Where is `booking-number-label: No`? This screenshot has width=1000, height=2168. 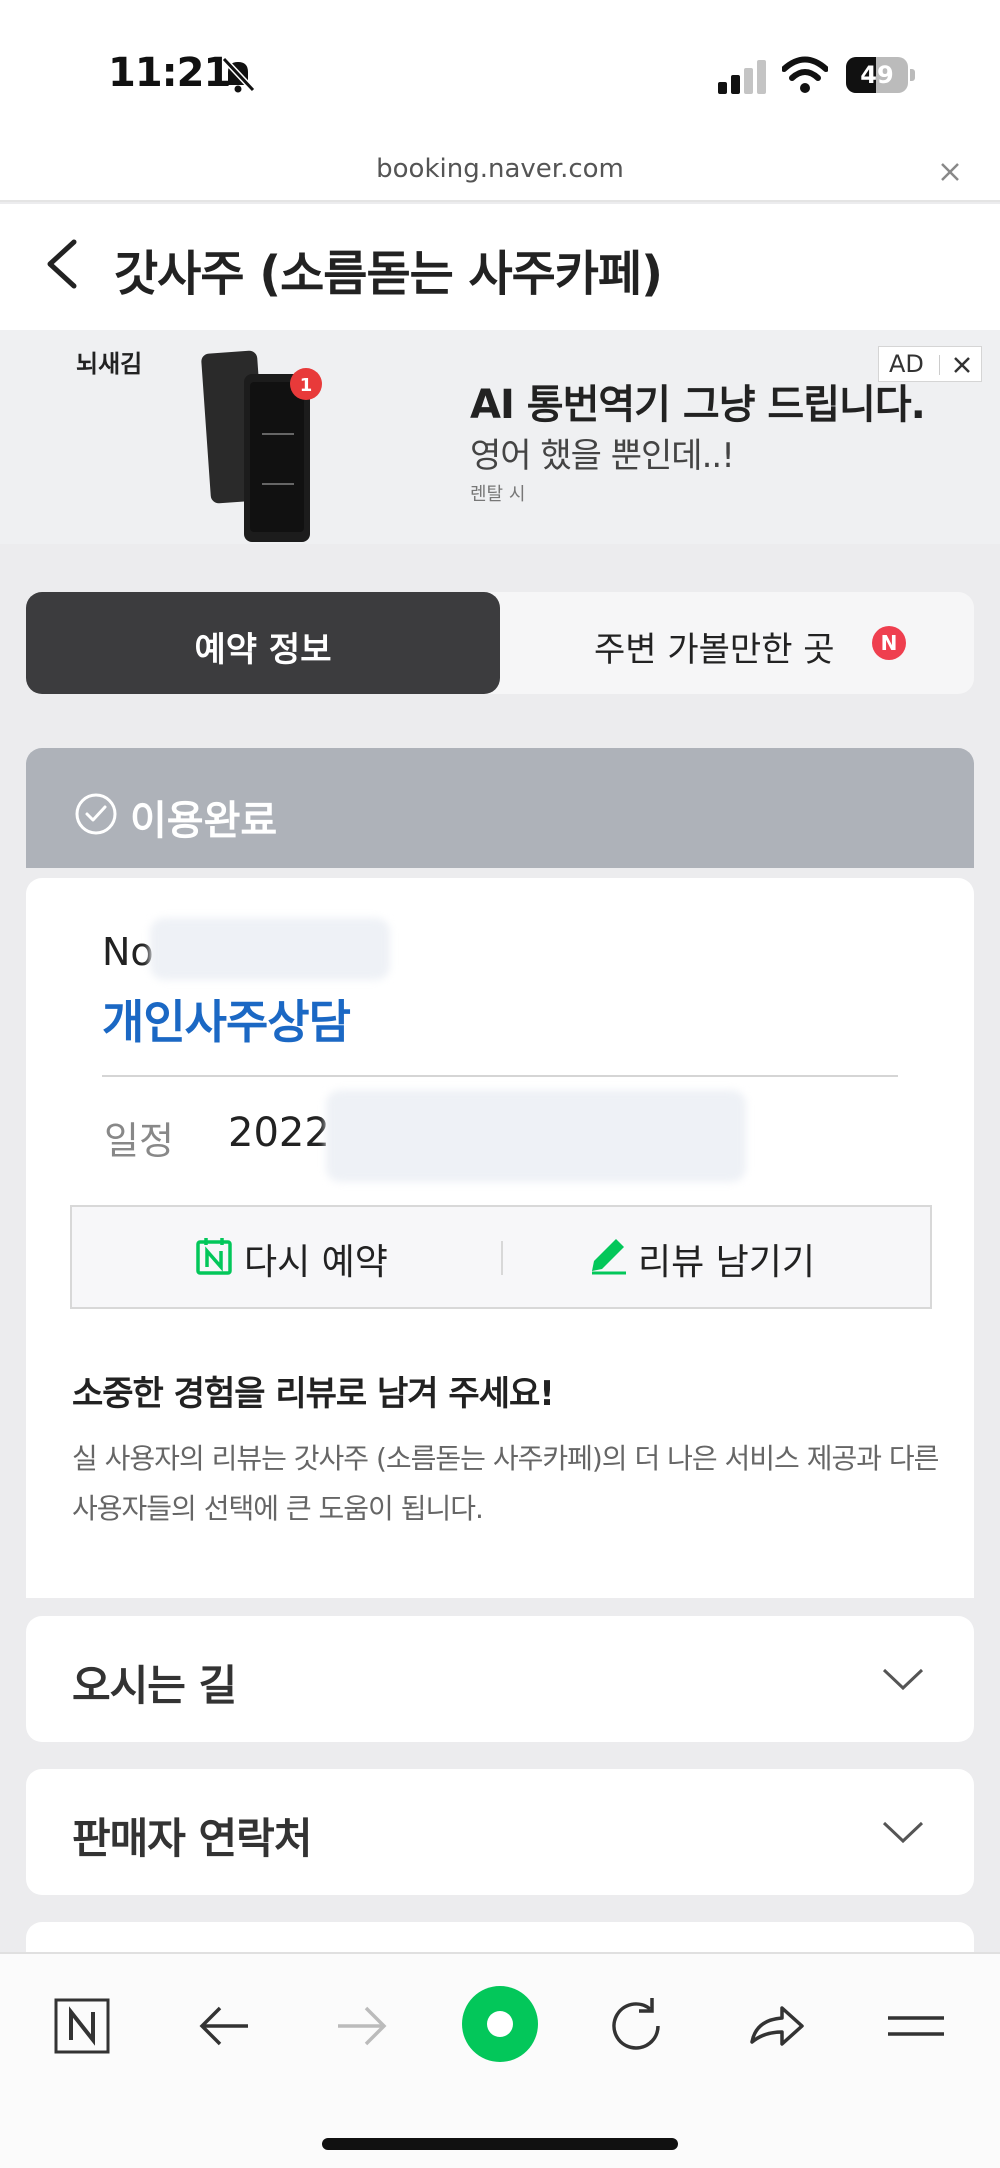
booking-number-label: No is located at coordinates (128, 952).